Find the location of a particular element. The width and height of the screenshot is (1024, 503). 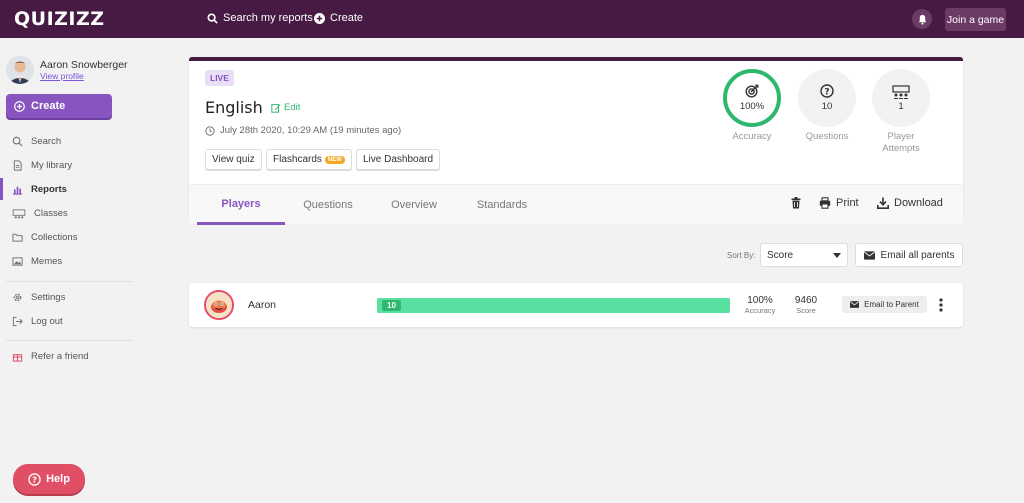

sidebar-item-search: Search is located at coordinates (67, 141).